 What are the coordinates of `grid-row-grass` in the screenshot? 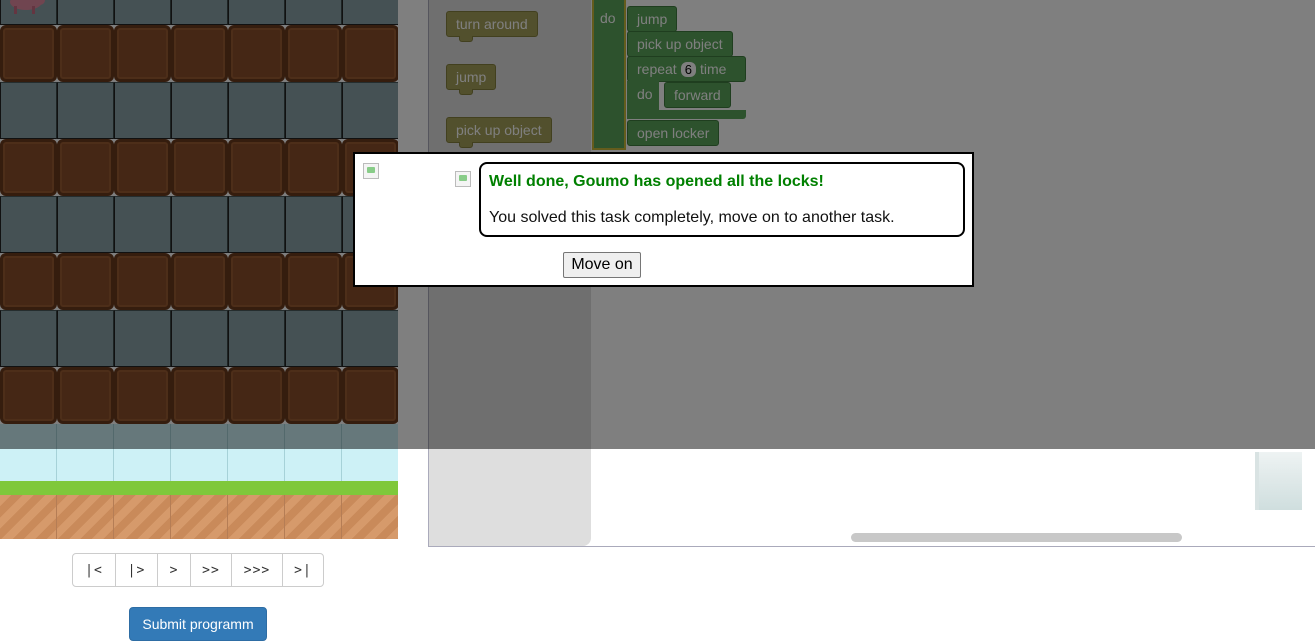 It's located at (199, 488).